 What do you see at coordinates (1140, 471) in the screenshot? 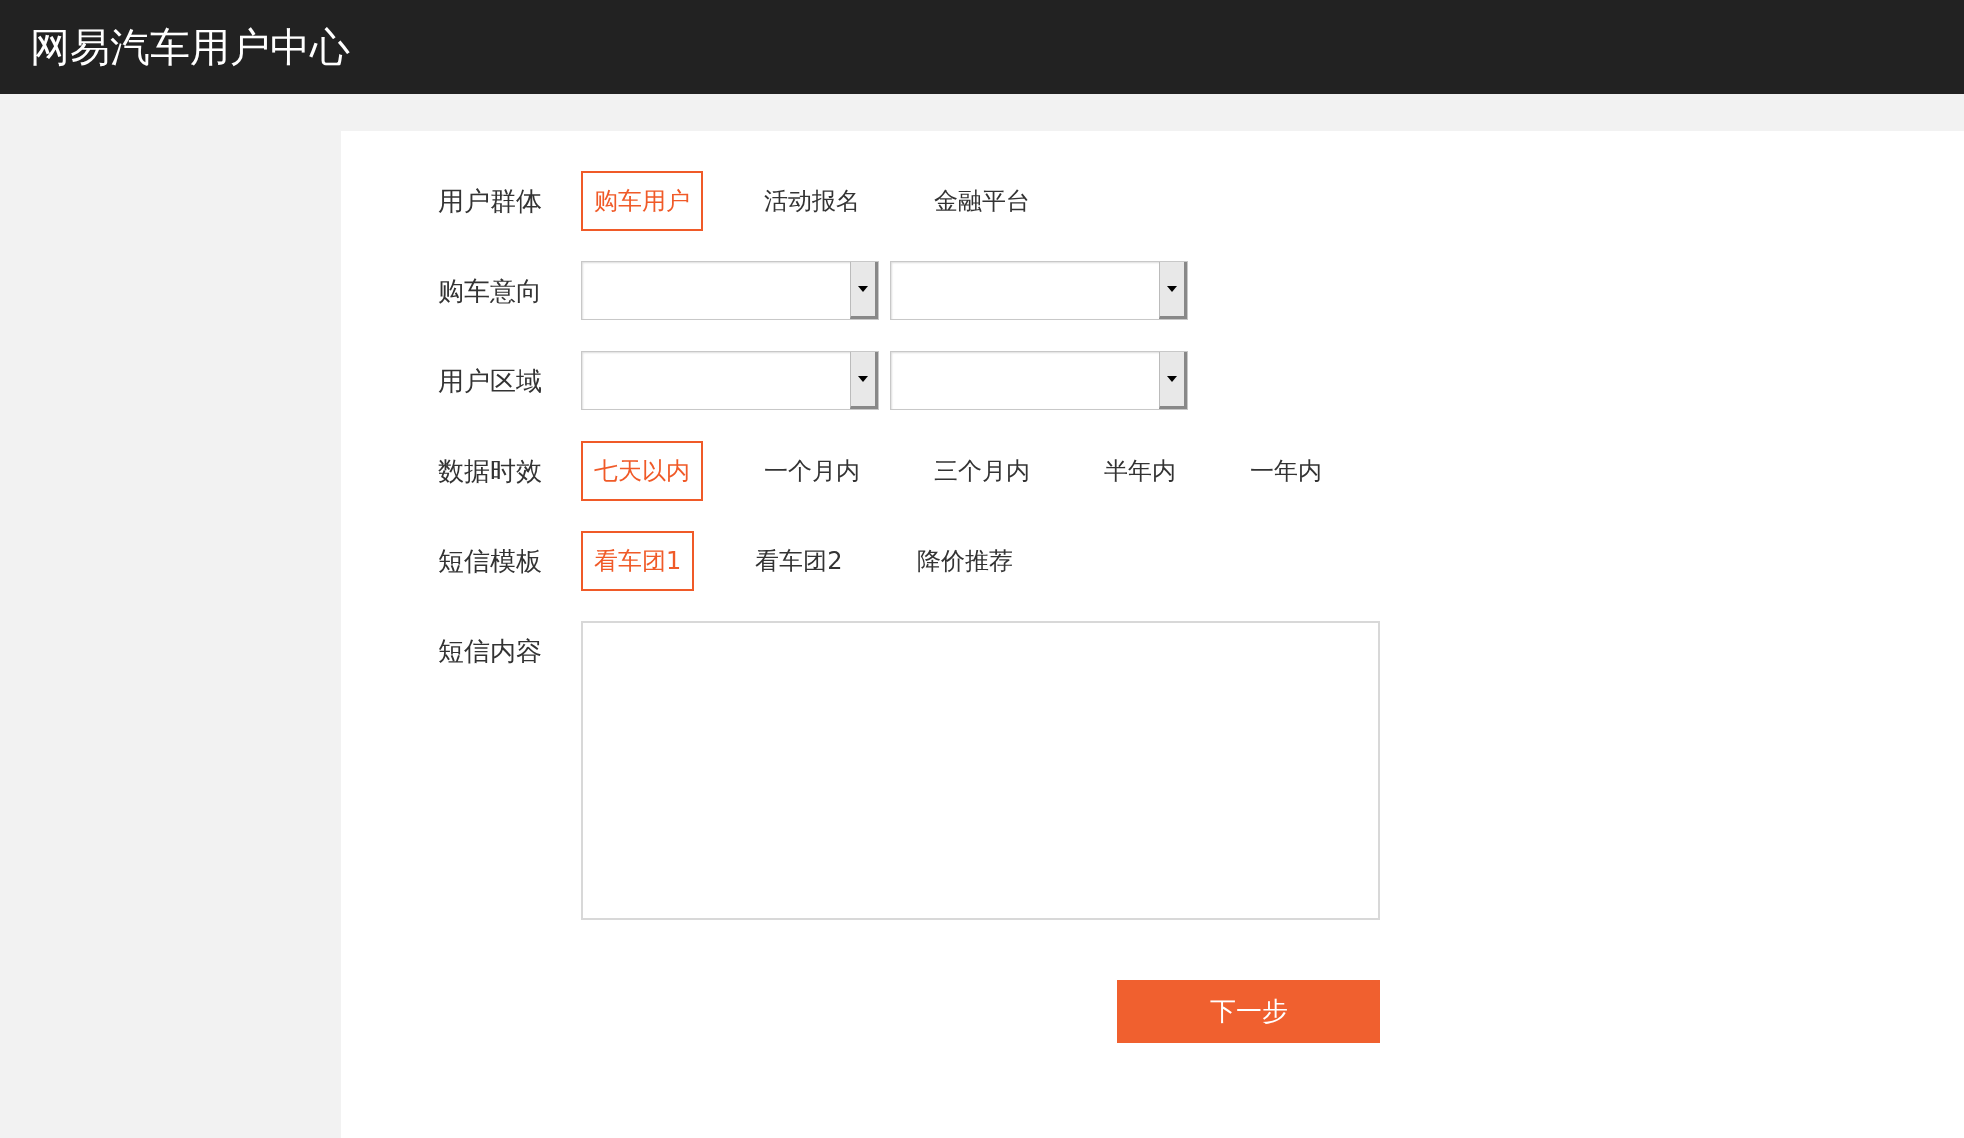
I see `option-button: 半年内` at bounding box center [1140, 471].